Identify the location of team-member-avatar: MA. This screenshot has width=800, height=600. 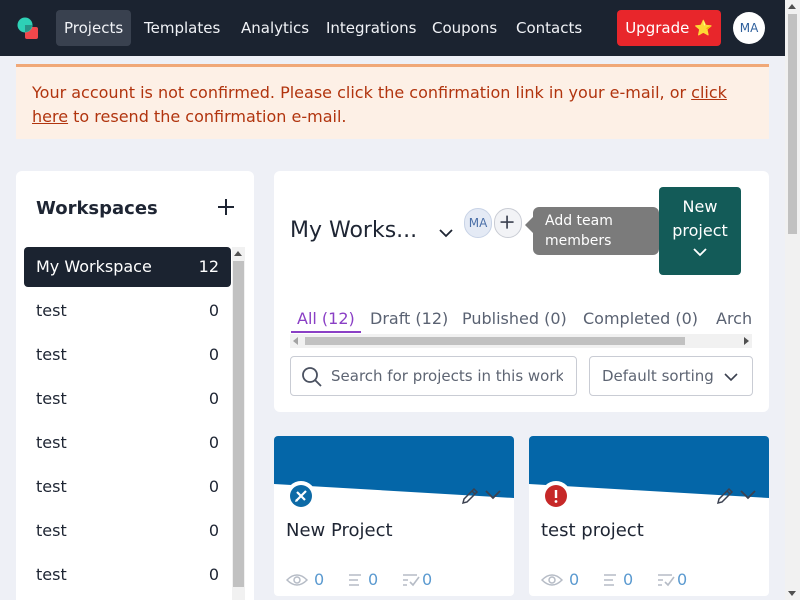
(478, 223).